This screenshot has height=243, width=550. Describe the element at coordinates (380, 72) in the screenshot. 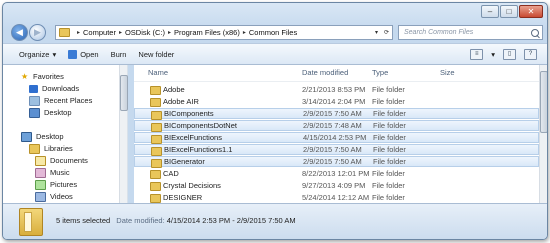

I see `column-header-type: Type` at that location.